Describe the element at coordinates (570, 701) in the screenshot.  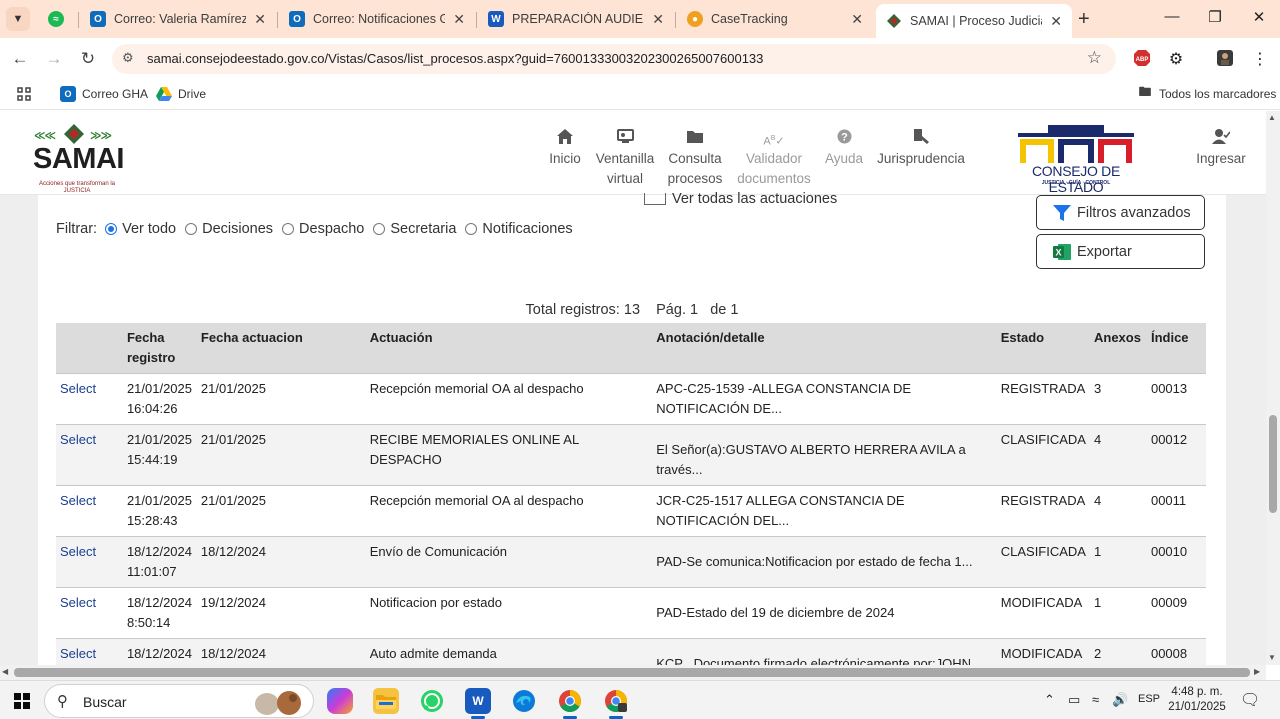
I see `chrome-icon` at that location.